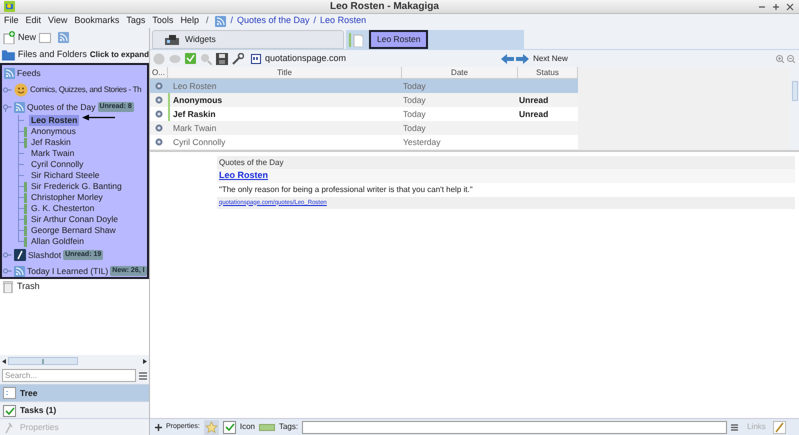 The height and width of the screenshot is (435, 799). Describe the element at coordinates (199, 142) in the screenshot. I see `table-cell-text: Cyril Connolly` at that location.